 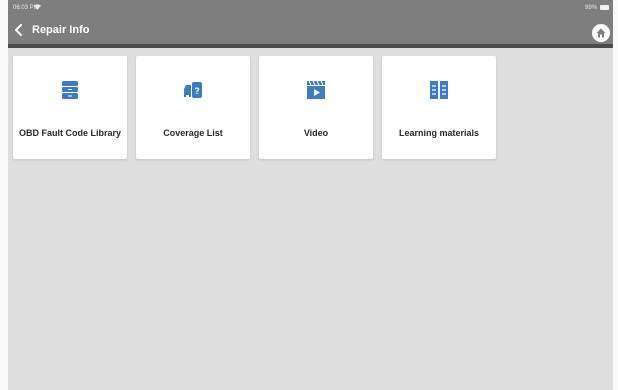 What do you see at coordinates (69, 133) in the screenshot?
I see `tile-label: OBD Fault Code Library` at bounding box center [69, 133].